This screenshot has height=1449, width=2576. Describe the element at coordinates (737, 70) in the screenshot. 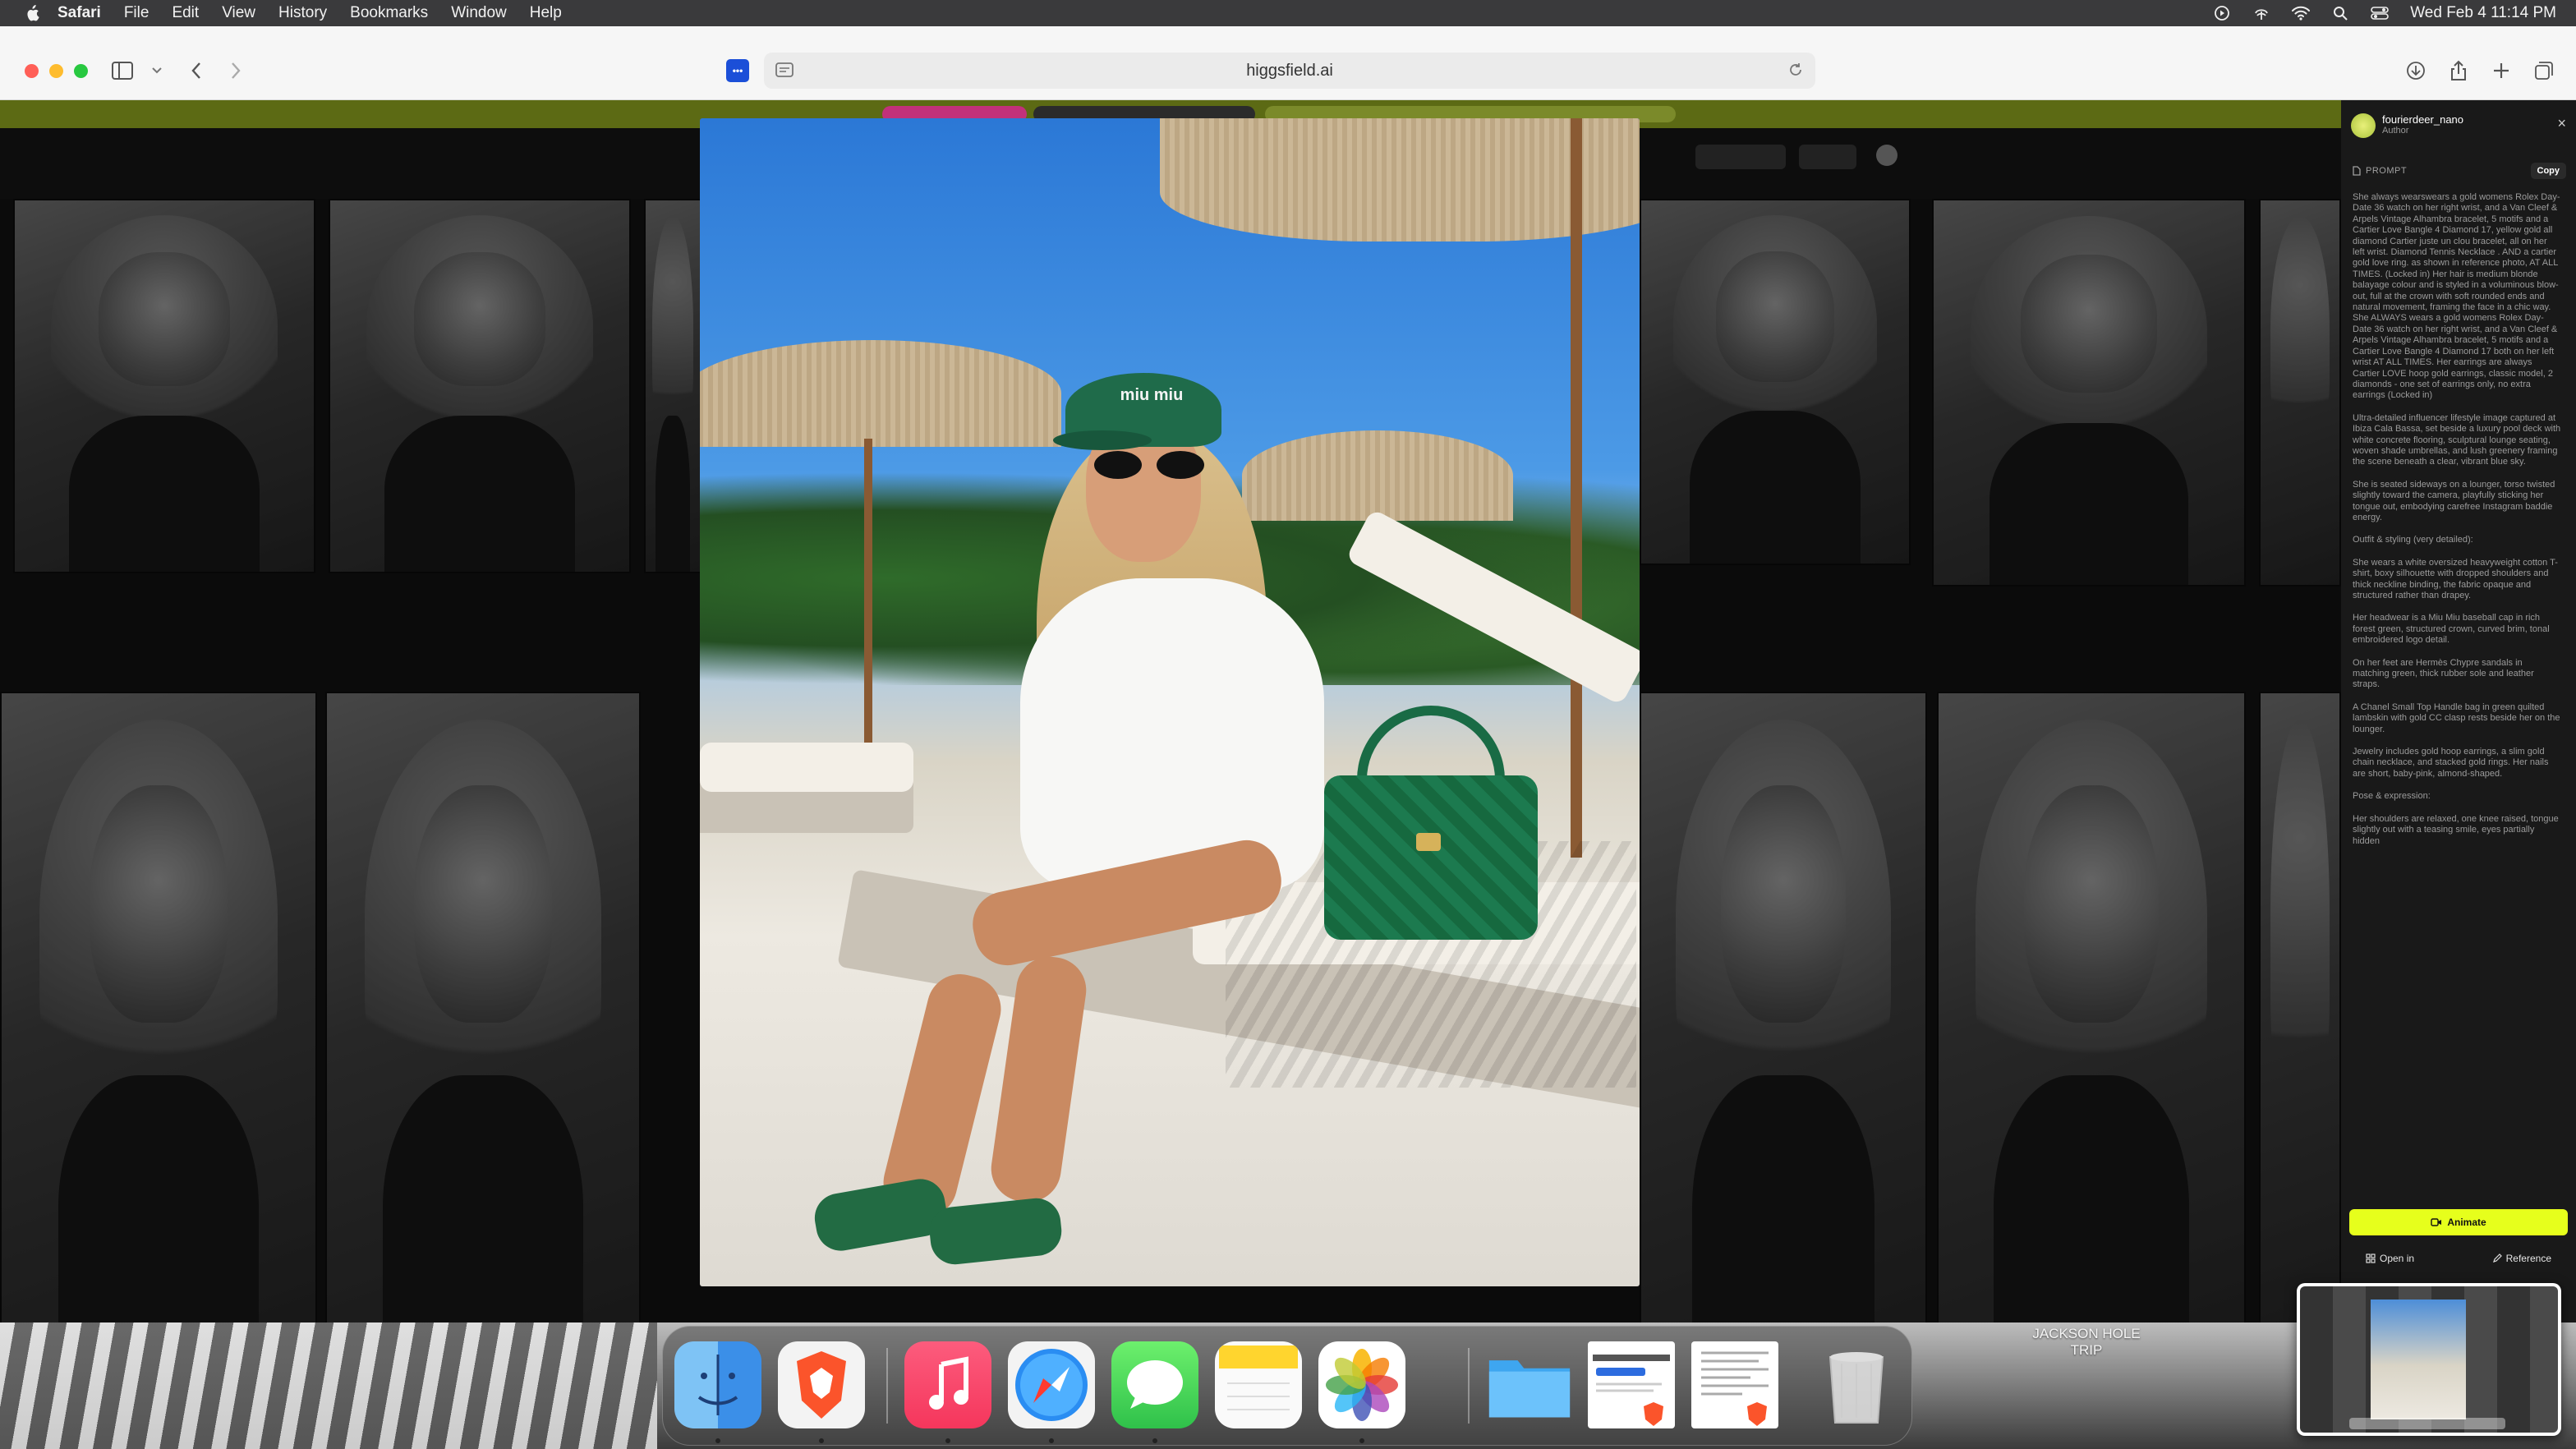

I see `site-favicon: •••` at that location.